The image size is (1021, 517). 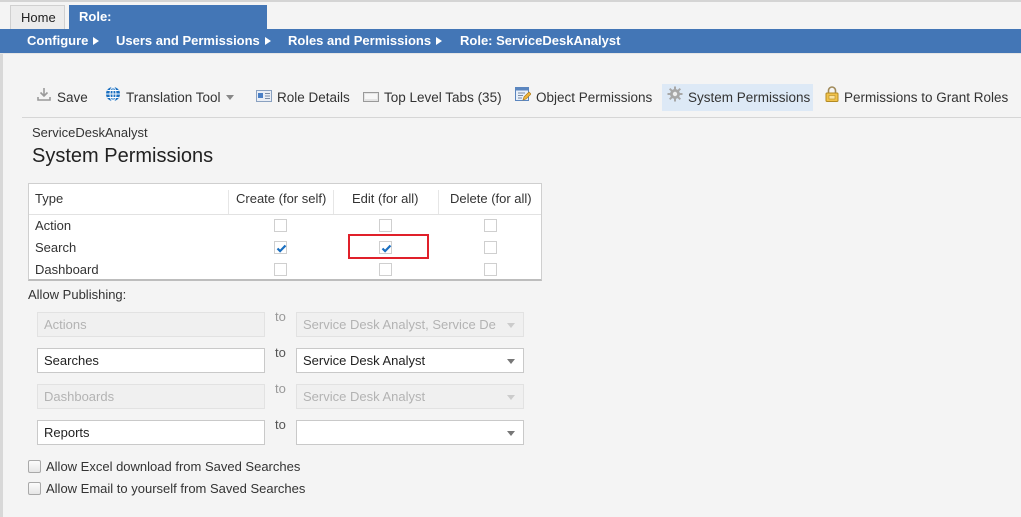 I want to click on object-permissions-label: Object Permissions, so click(x=594, y=97).